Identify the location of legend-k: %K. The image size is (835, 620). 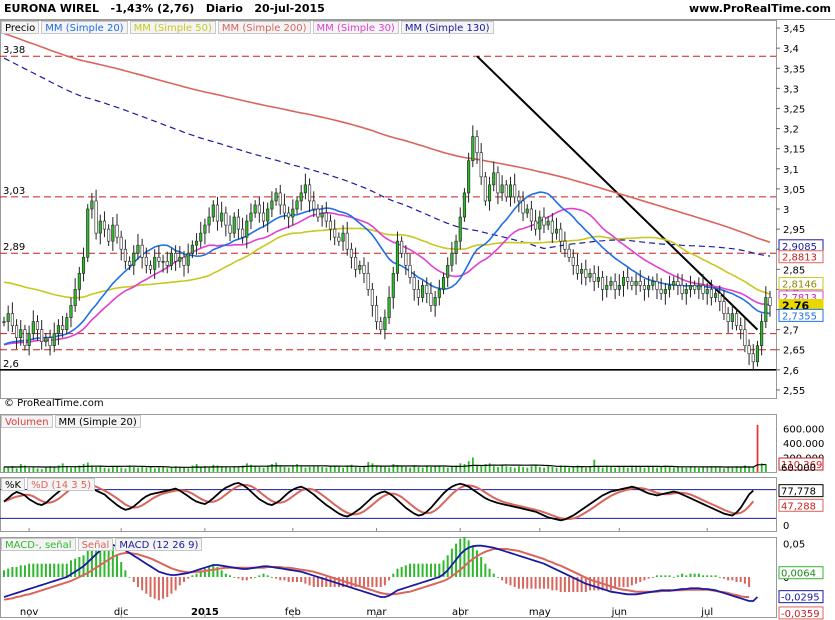
(13, 484).